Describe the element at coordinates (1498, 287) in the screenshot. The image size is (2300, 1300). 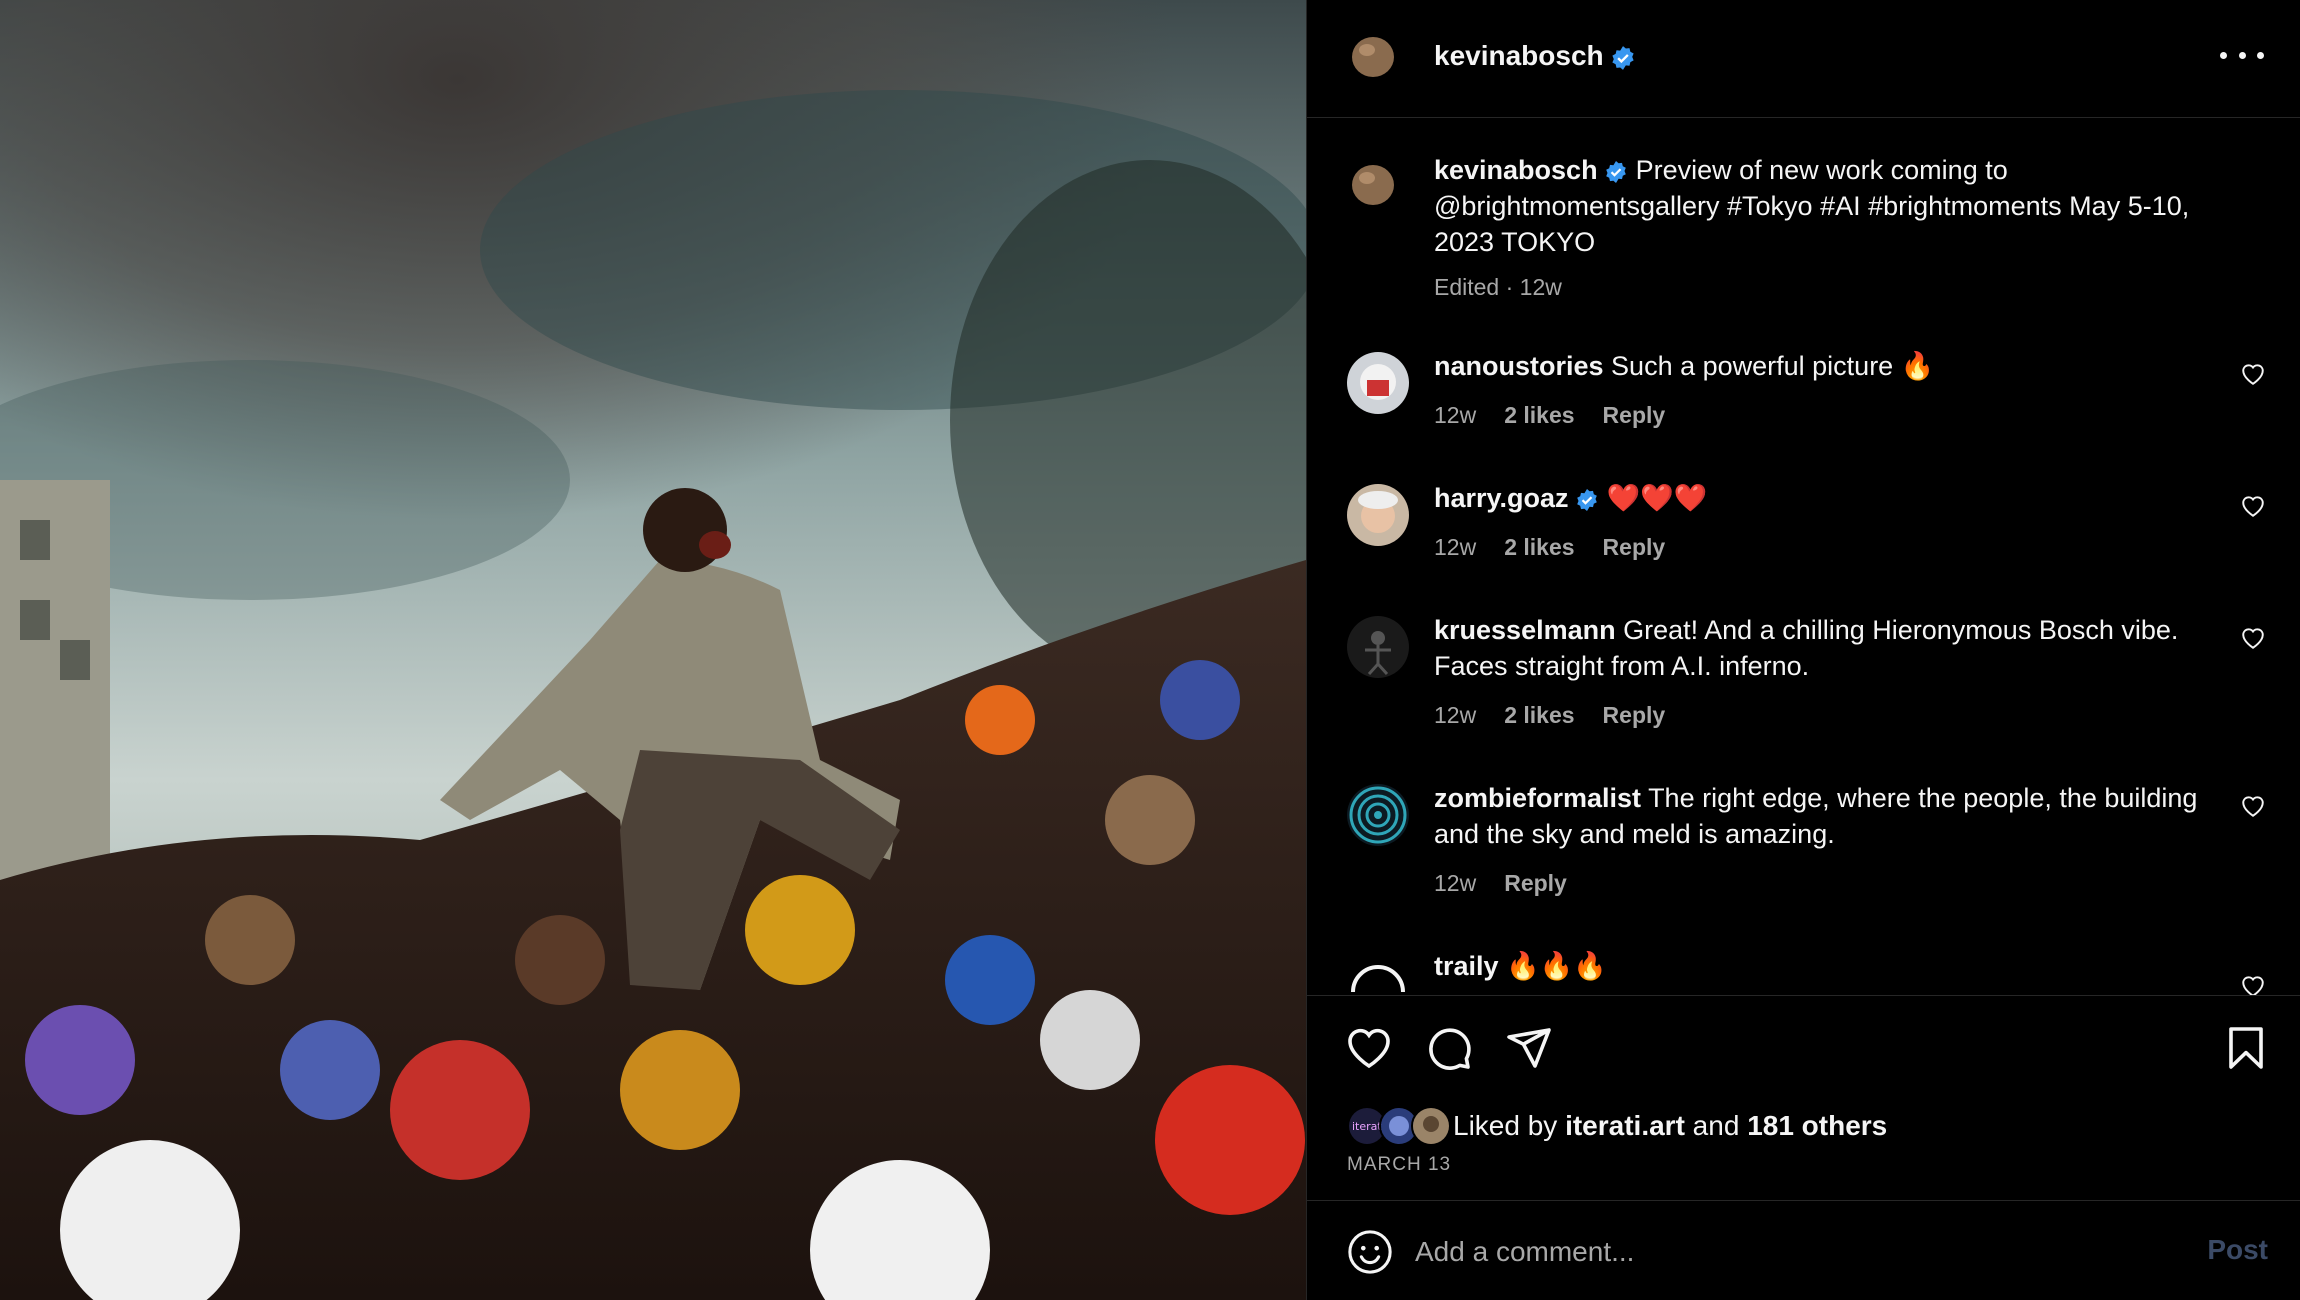
I see `caption-meta: Edited · 12w` at that location.